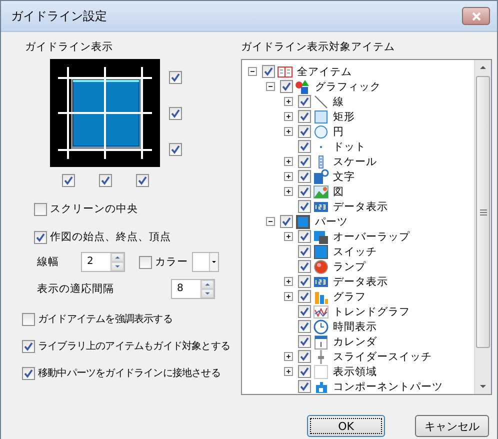 The height and width of the screenshot is (439, 498). I want to click on close-icon, so click(476, 16).